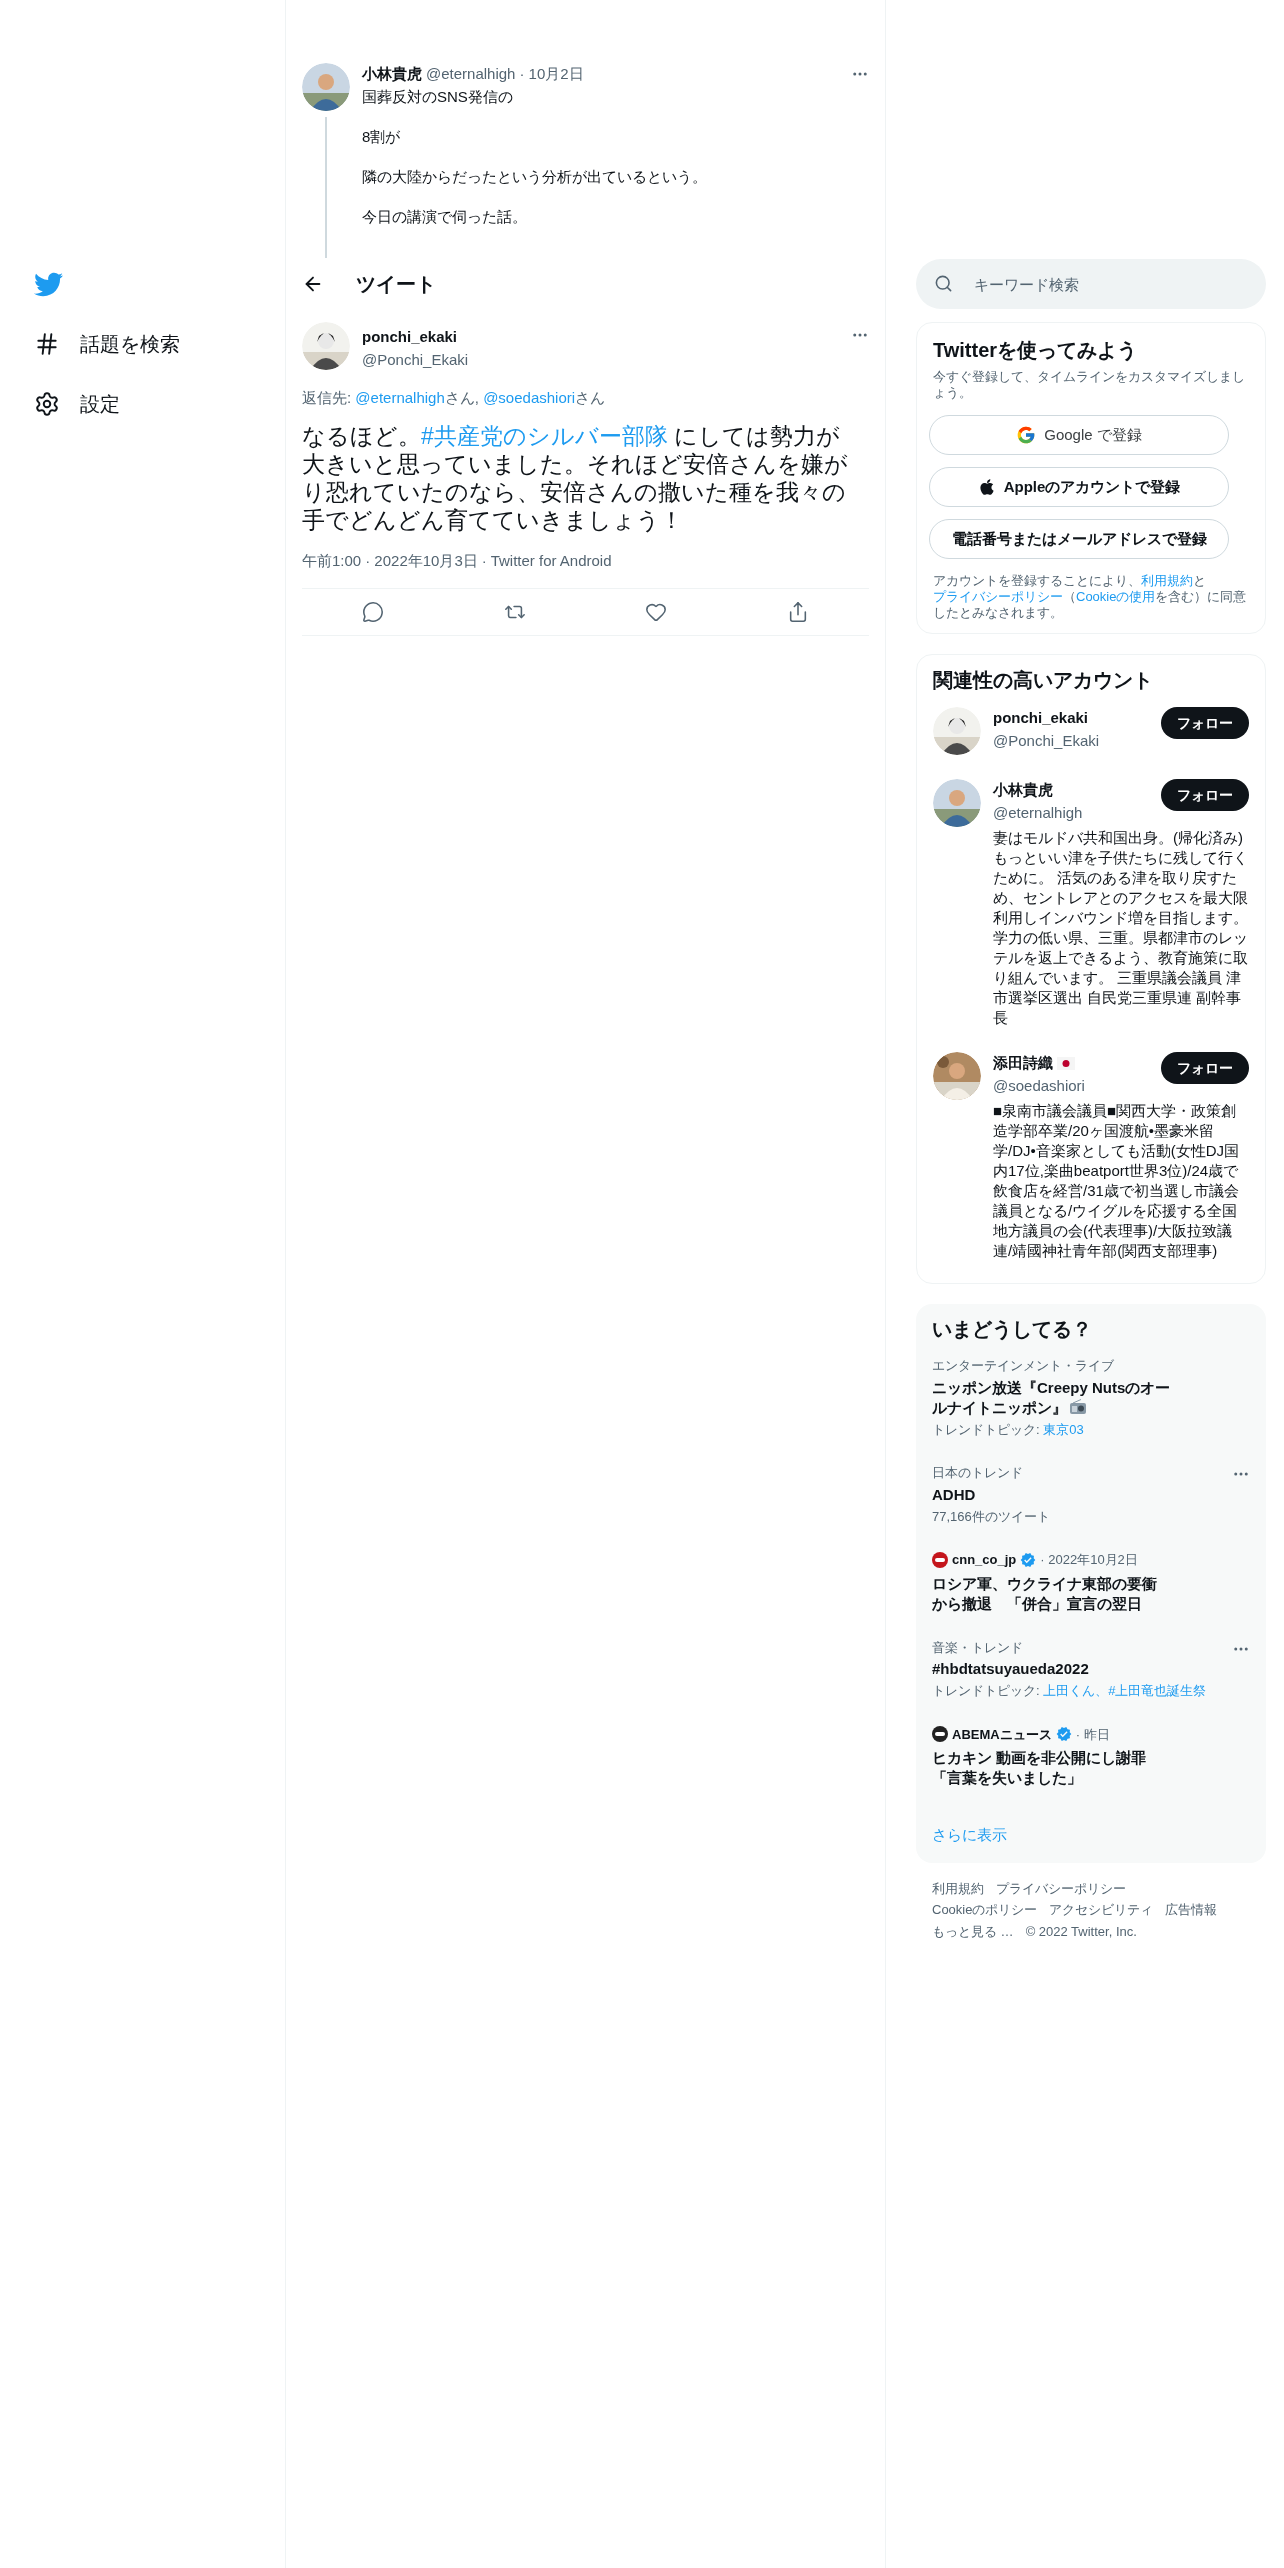 The image size is (1284, 2568). I want to click on footer-link: 利用規約, so click(958, 1888).